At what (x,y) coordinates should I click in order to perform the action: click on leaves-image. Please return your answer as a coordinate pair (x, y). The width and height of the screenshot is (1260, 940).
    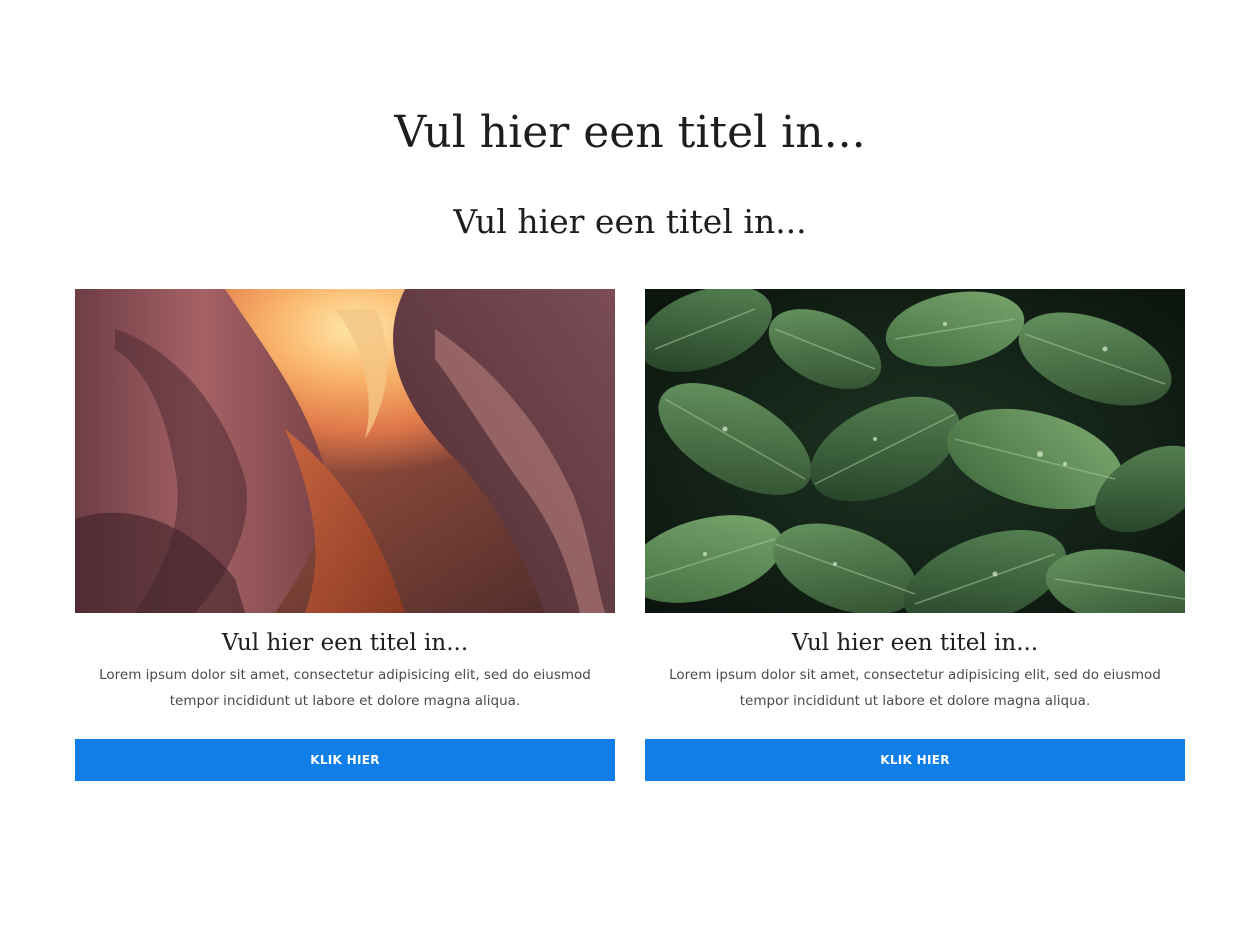
    Looking at the image, I should click on (915, 451).